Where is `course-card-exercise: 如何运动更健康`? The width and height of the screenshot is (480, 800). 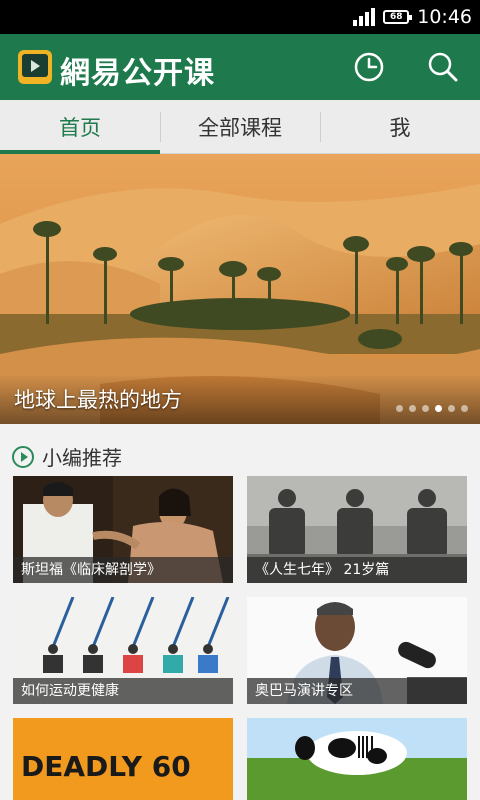 course-card-exercise: 如何运动更健康 is located at coordinates (123, 650).